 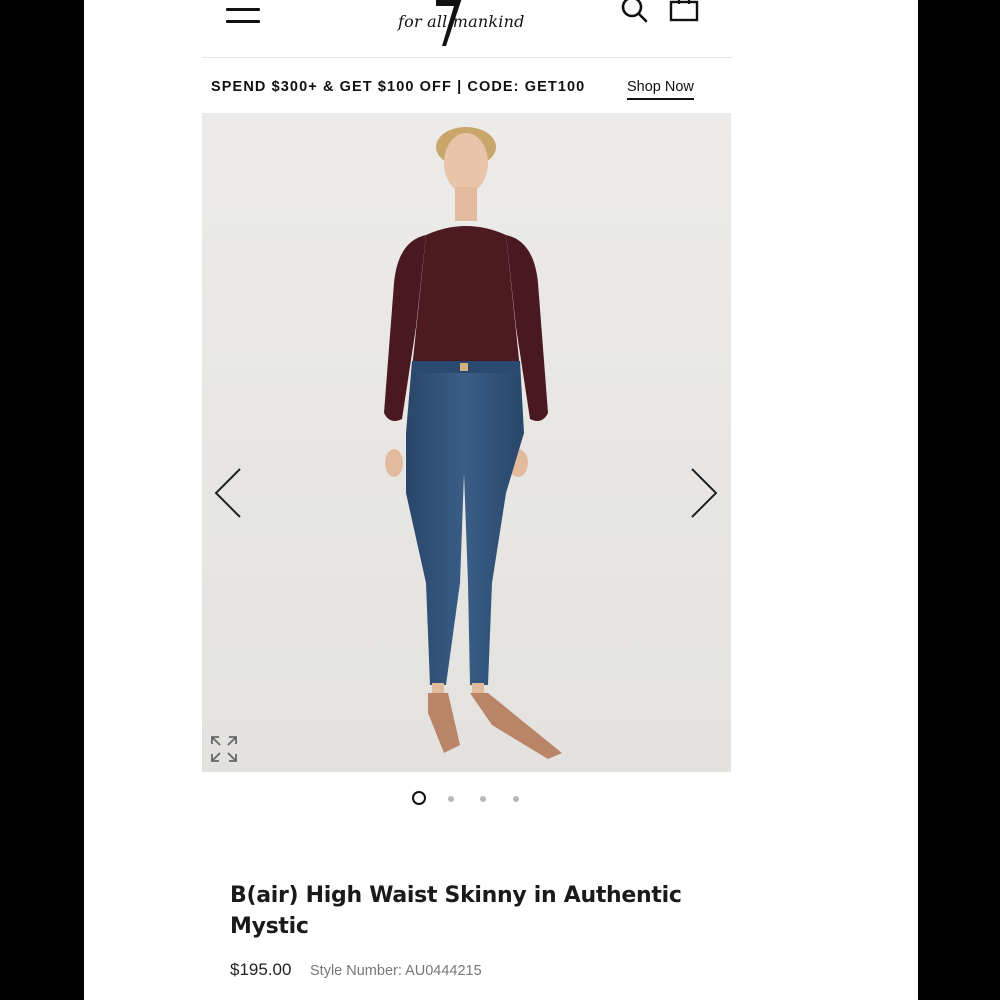 I want to click on logo-text: for all mankind, so click(x=461, y=21).